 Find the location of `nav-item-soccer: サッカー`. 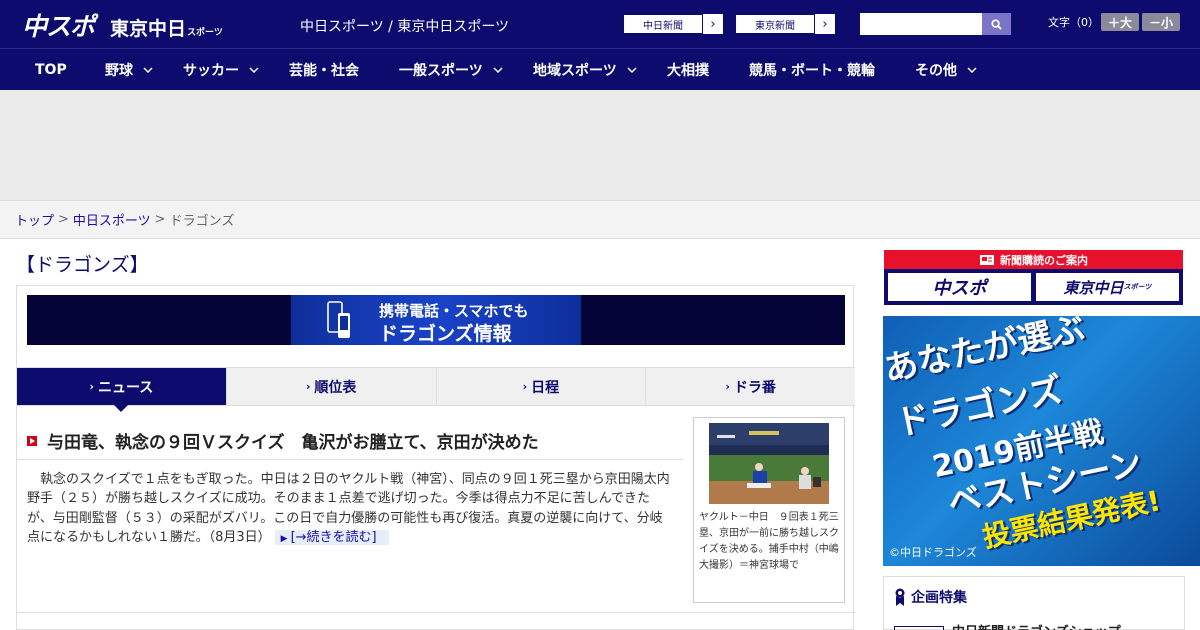

nav-item-soccer: サッカー is located at coordinates (221, 69).